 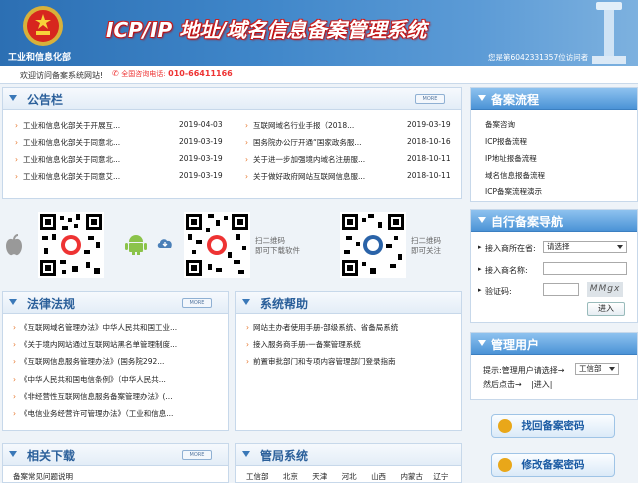 I want to click on self-filing-title: 自行备案导航, so click(x=527, y=222).